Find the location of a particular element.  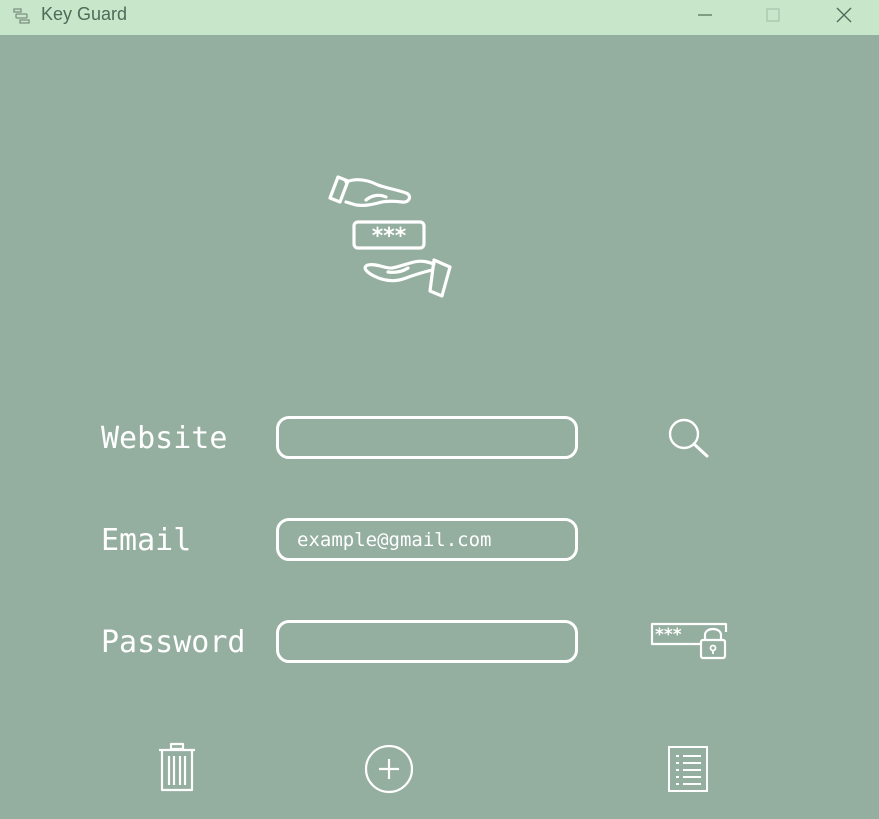

minimize-icon is located at coordinates (705, 15).